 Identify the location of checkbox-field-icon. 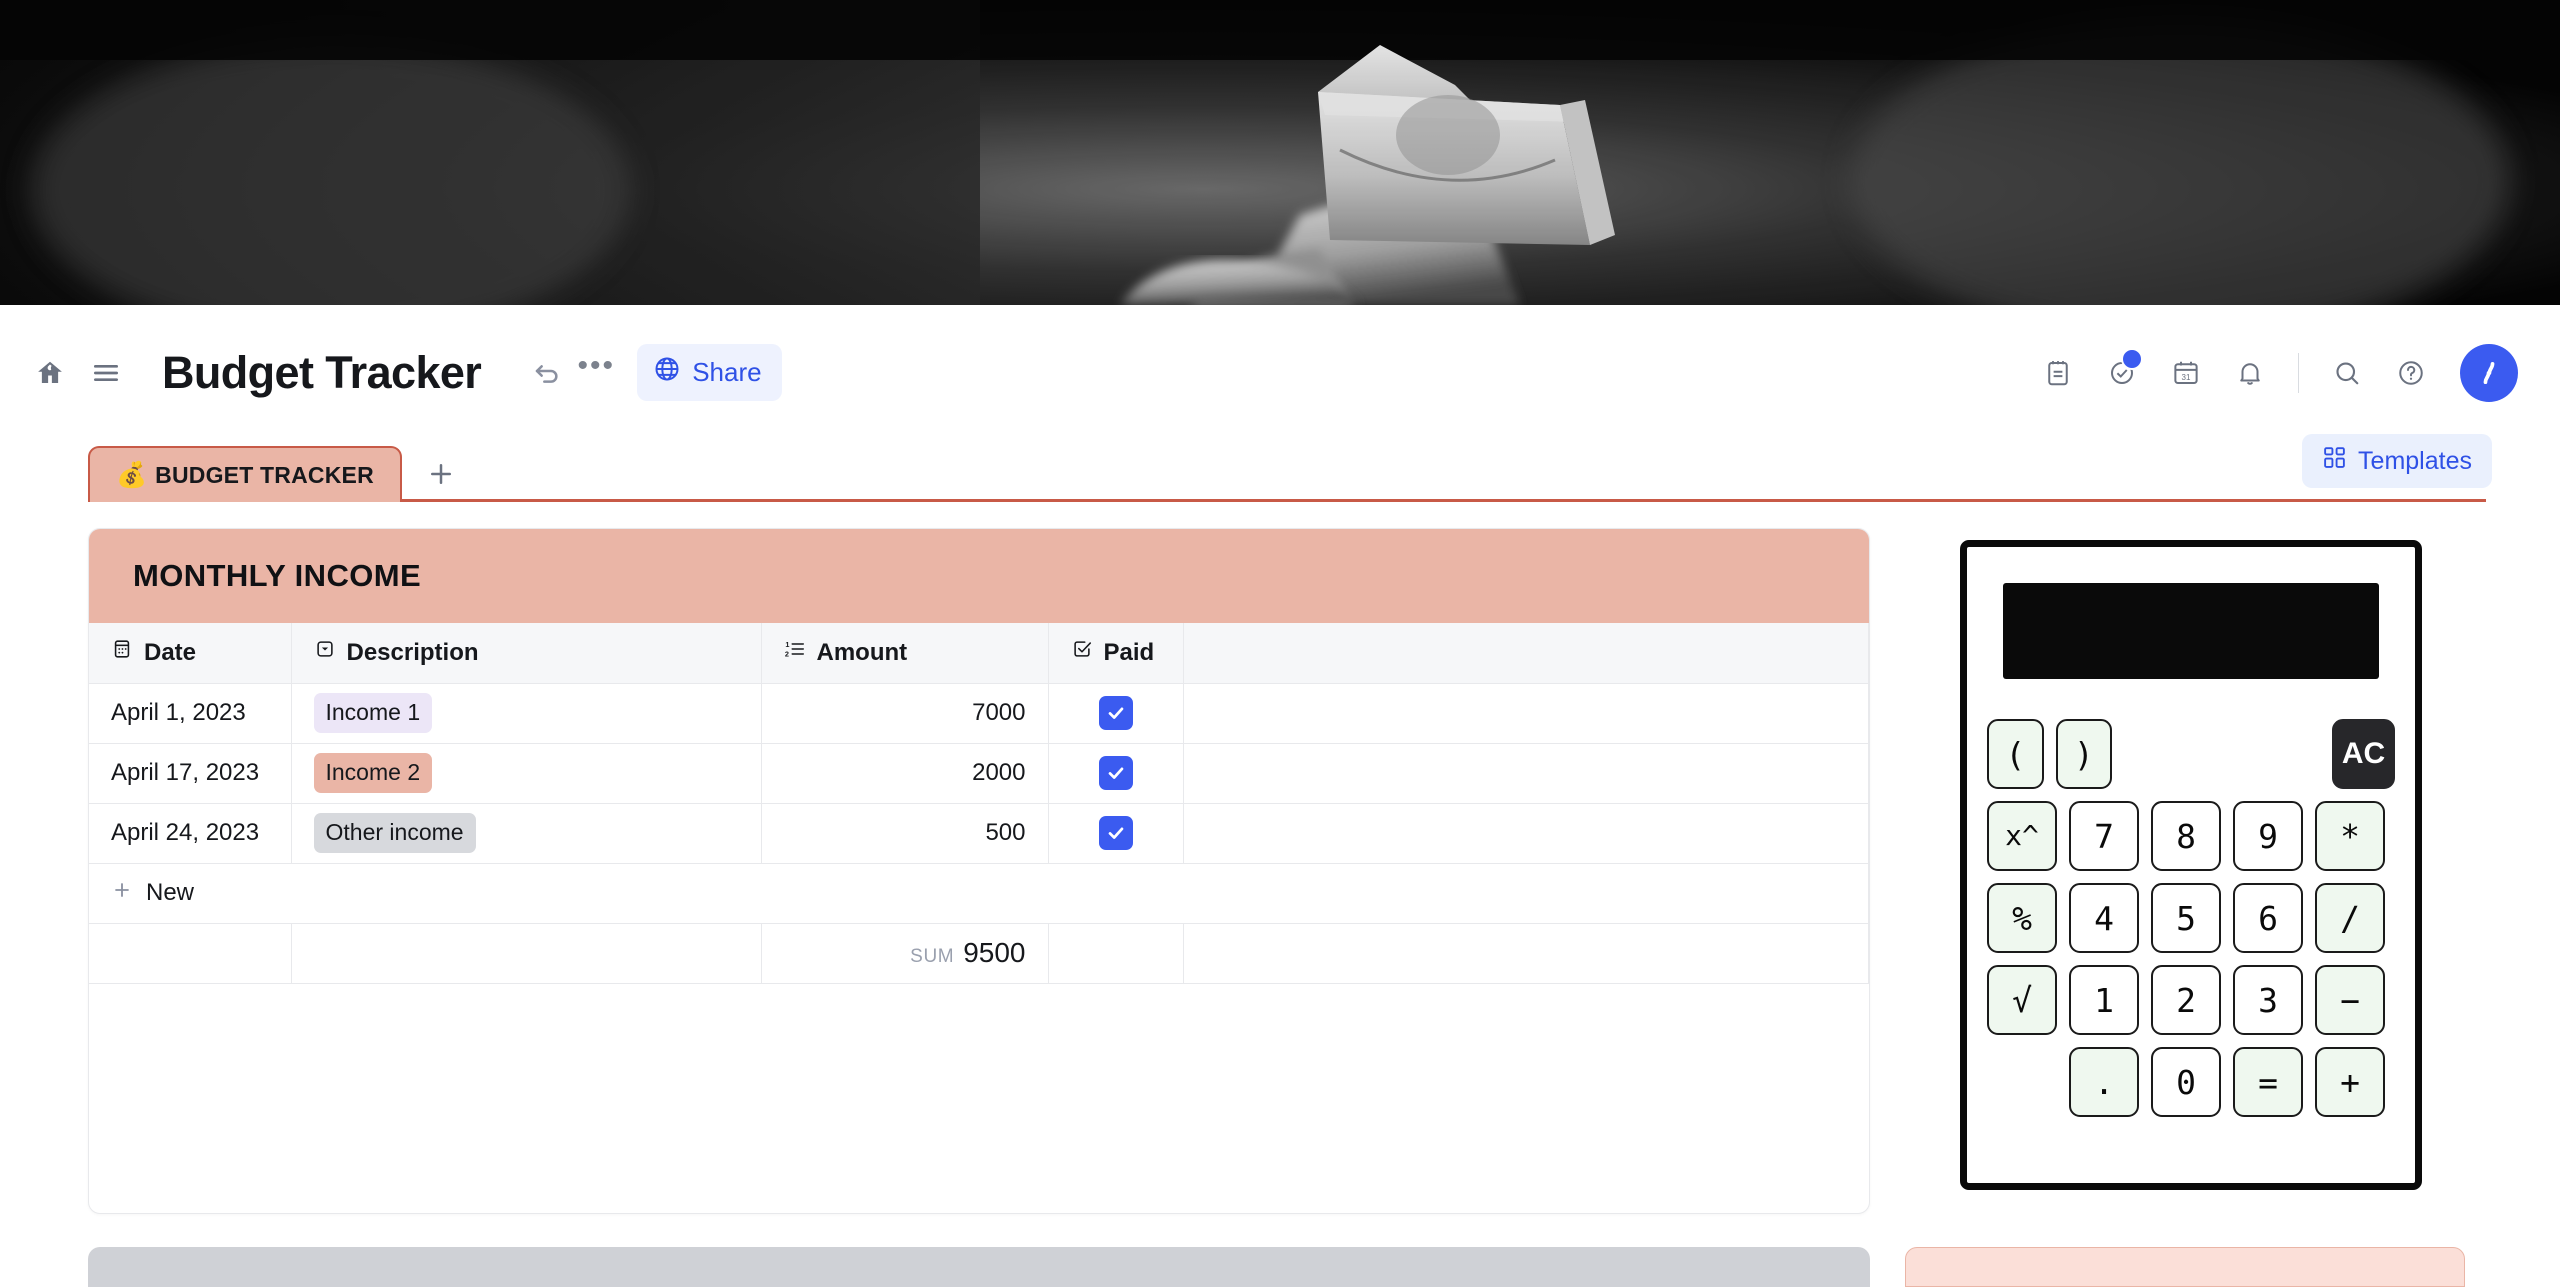
(1082, 652).